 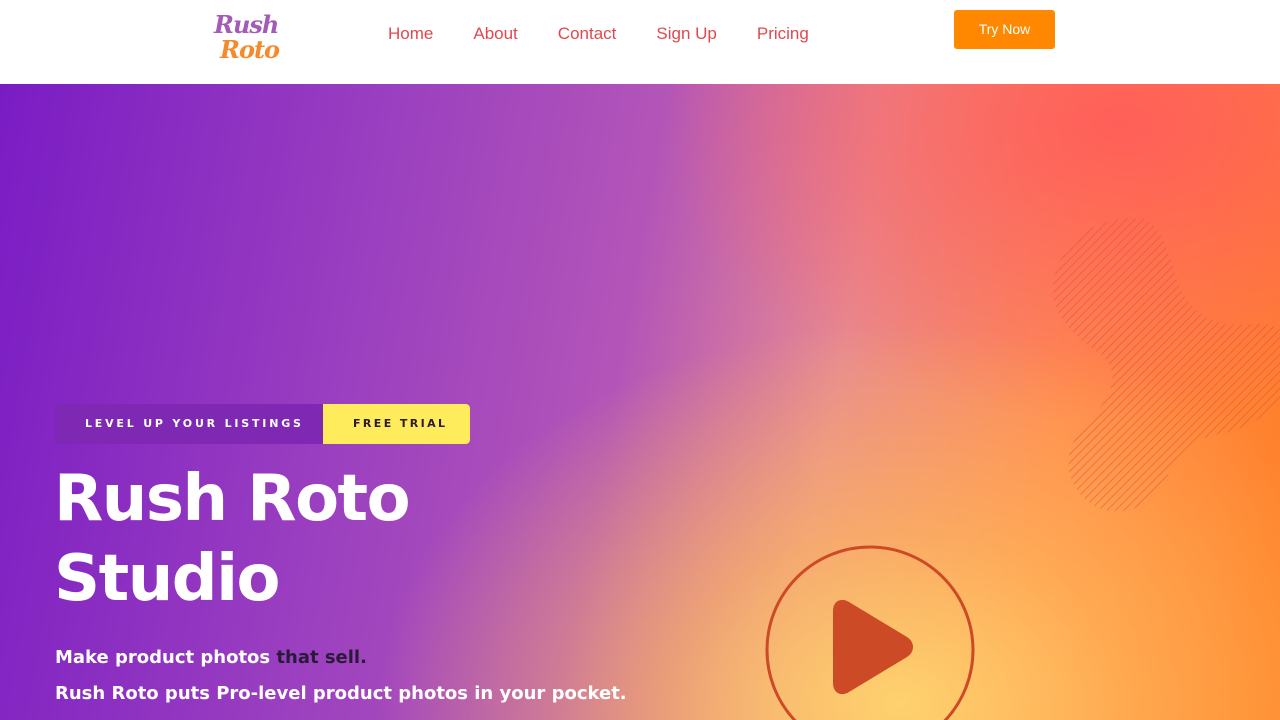 I want to click on hatched-blob-shape, so click(x=1166, y=365).